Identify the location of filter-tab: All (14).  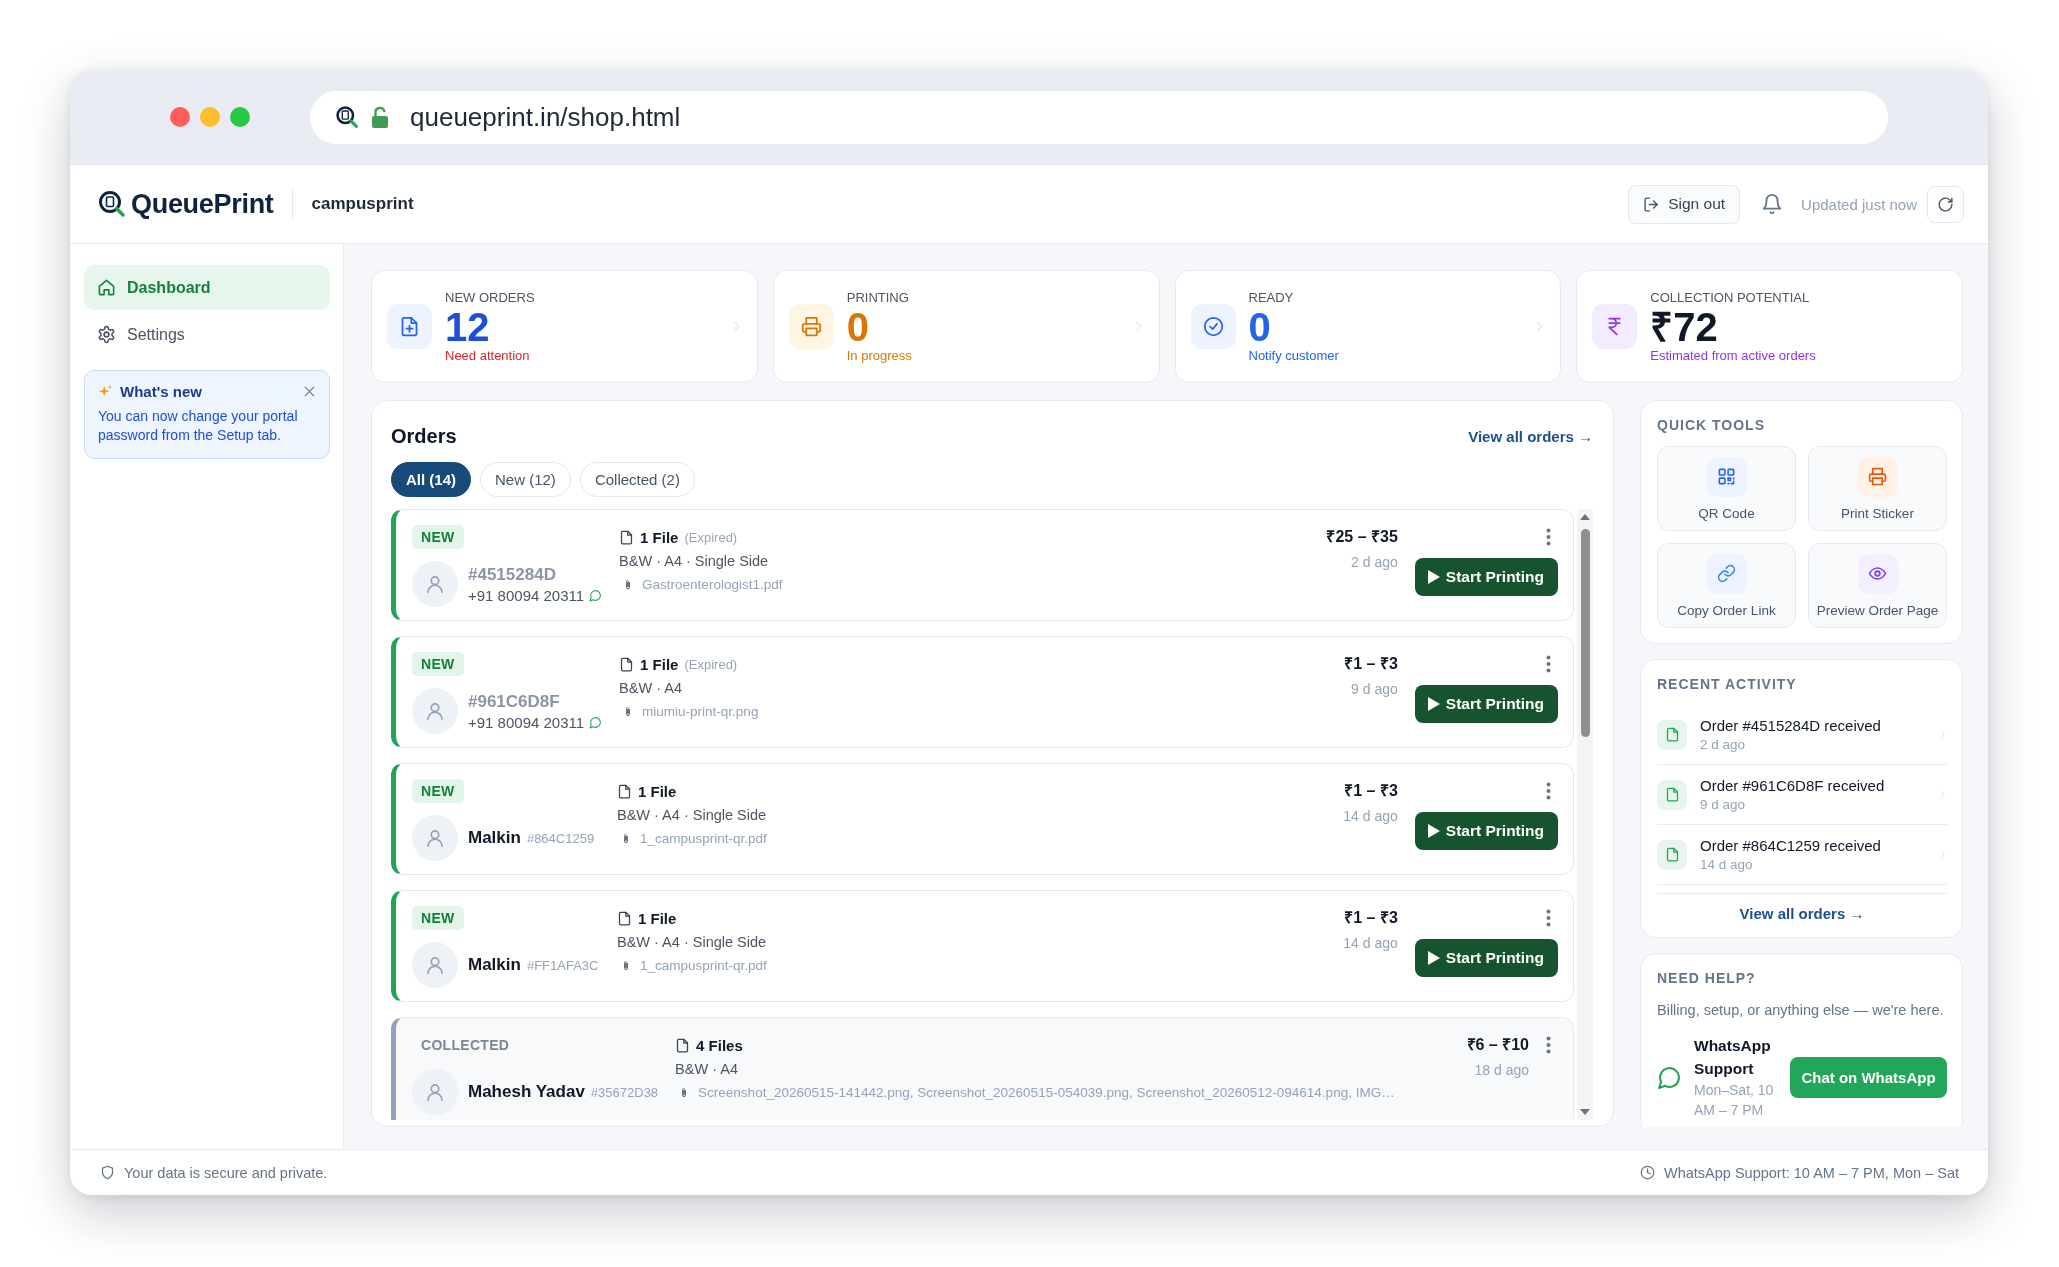
(431, 479).